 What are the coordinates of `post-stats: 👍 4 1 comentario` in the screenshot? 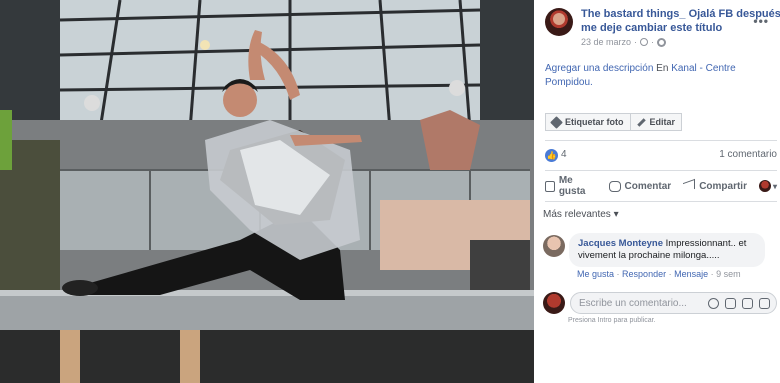 It's located at (661, 156).